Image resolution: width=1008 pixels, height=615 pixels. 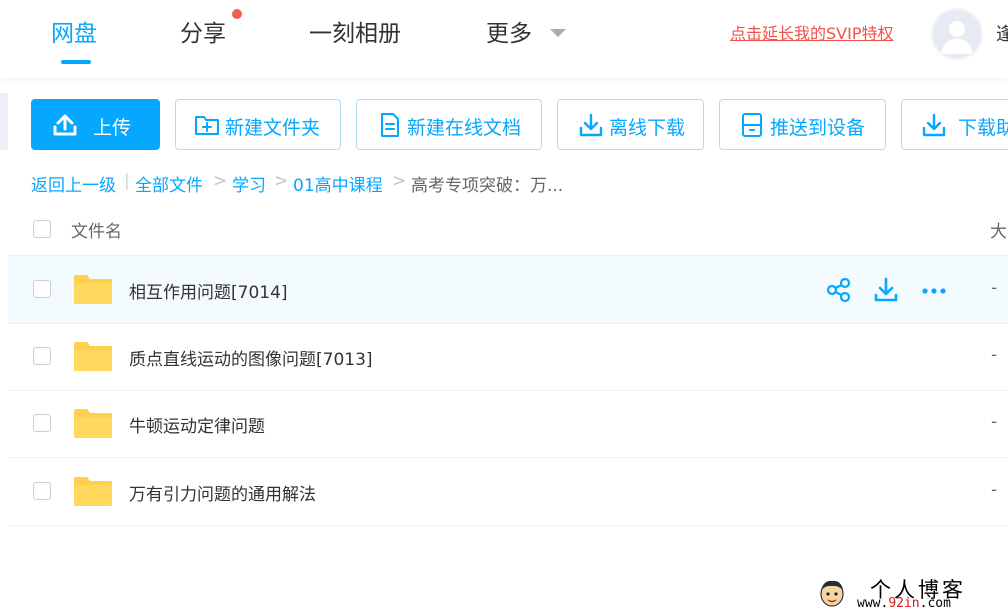 What do you see at coordinates (76, 62) in the screenshot?
I see `active-tab-underline` at bounding box center [76, 62].